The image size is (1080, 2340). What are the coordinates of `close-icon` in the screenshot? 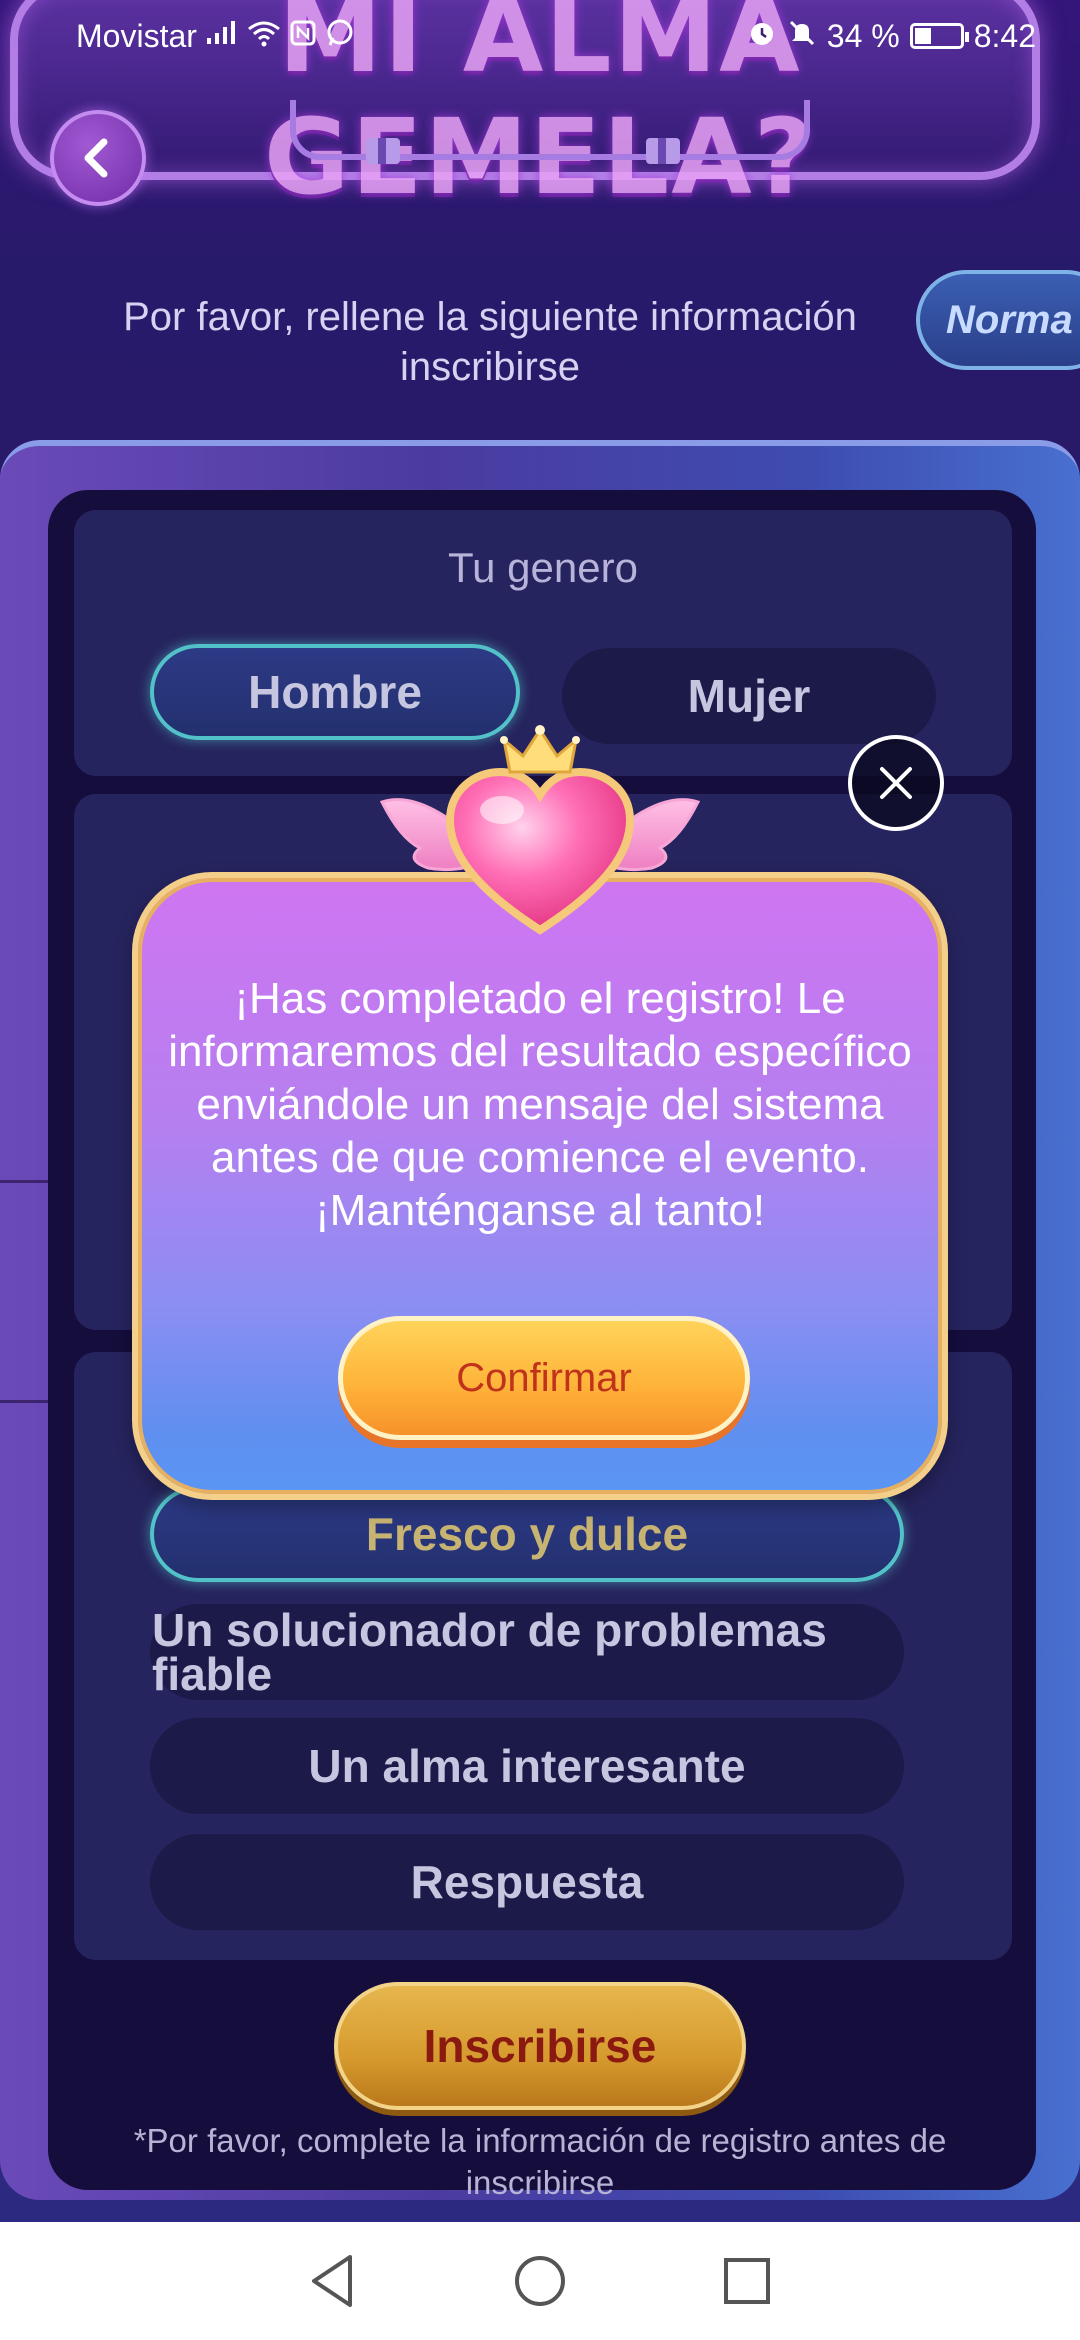 It's located at (896, 783).